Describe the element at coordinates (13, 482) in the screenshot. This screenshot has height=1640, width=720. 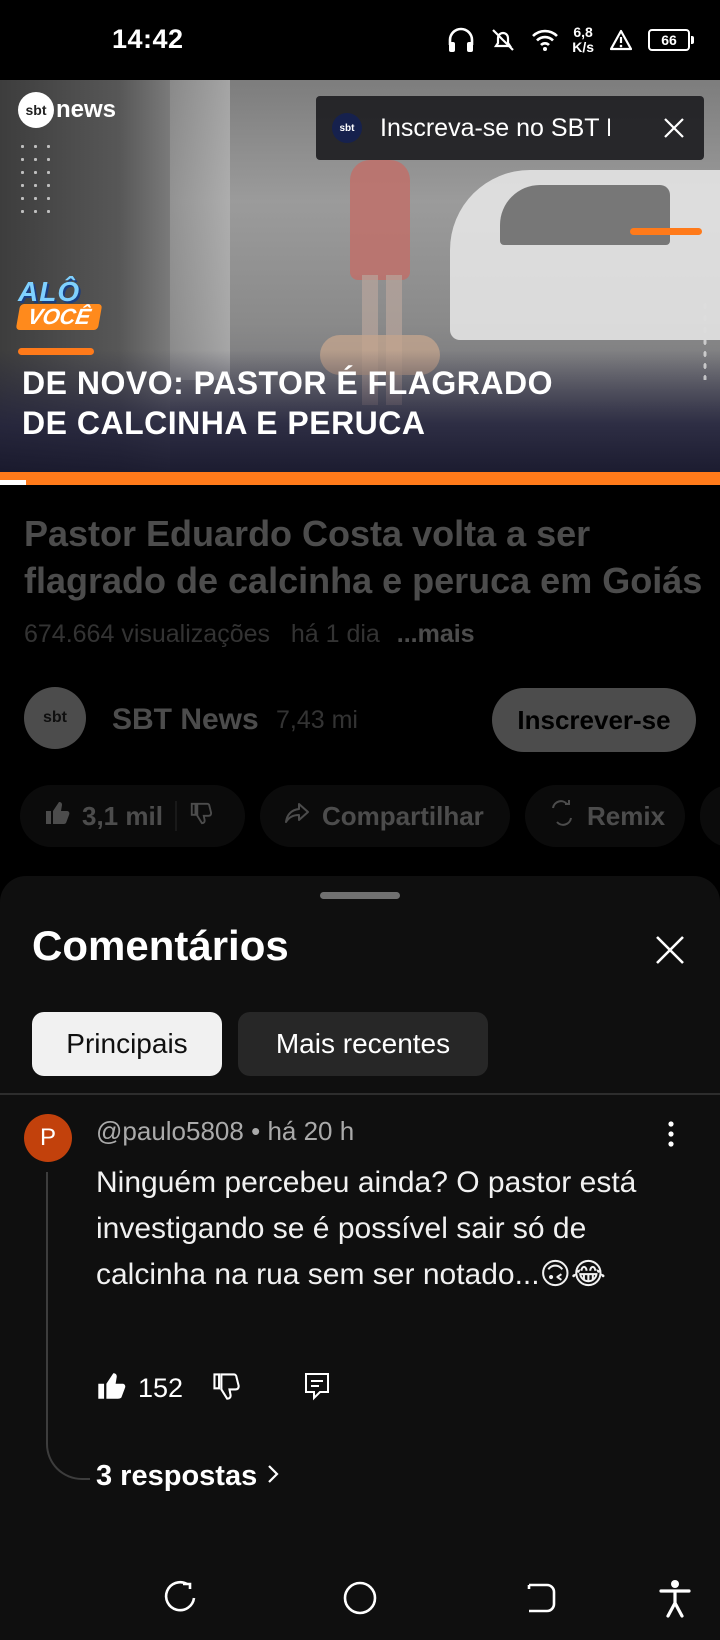
I see `video-progress-played` at that location.